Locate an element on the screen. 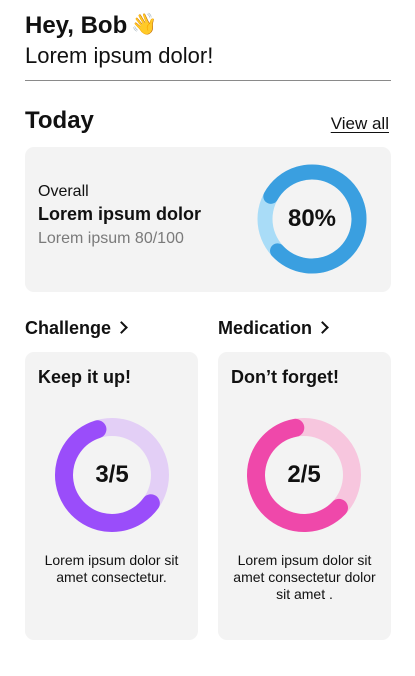 The image size is (415, 676). view-all-link: View all is located at coordinates (360, 124).